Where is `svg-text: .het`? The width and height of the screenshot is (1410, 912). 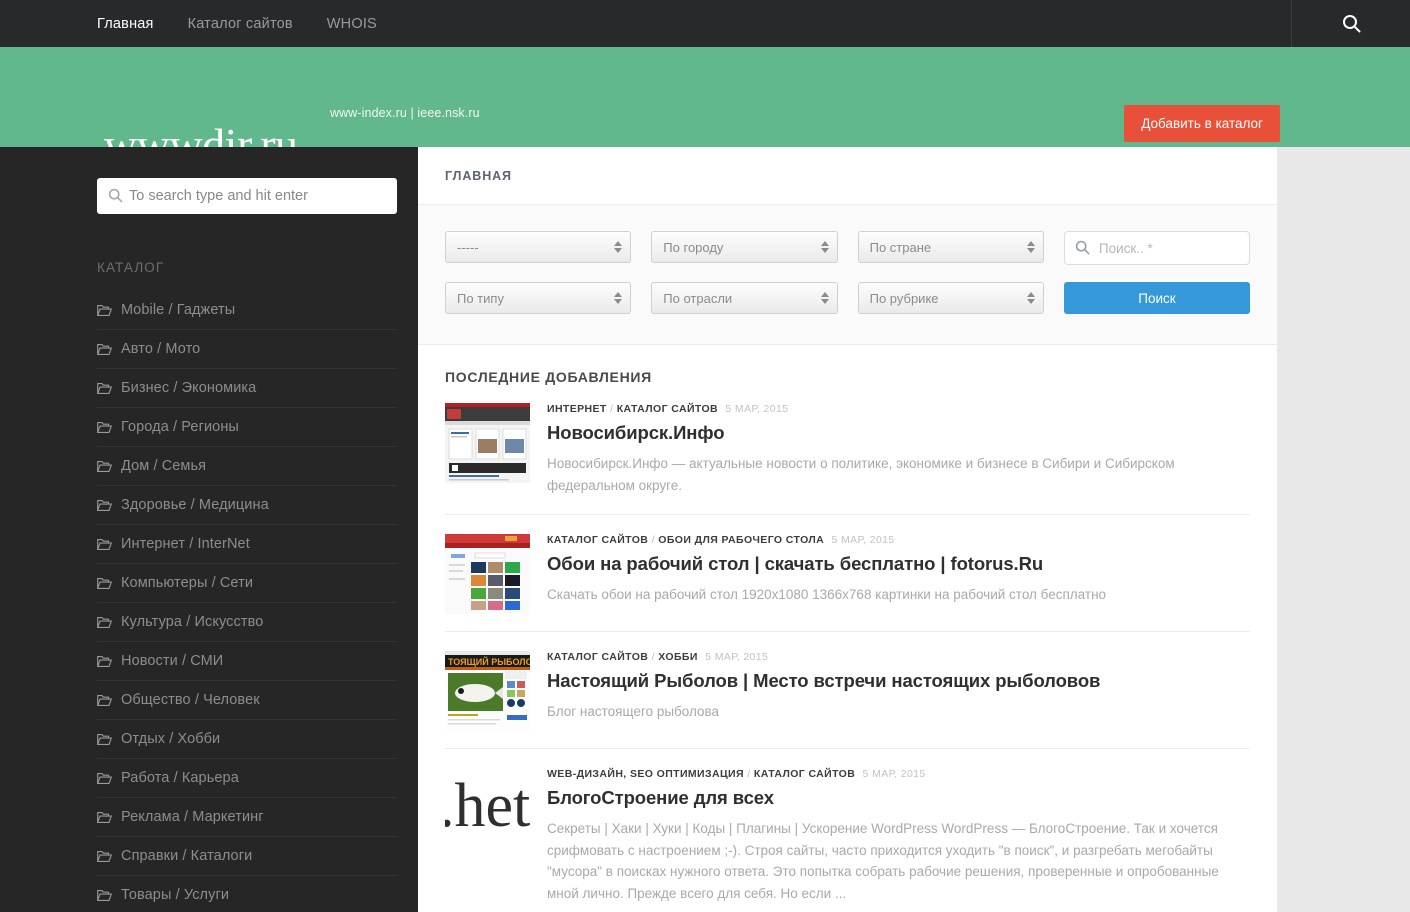 svg-text: .het is located at coordinates (487, 806).